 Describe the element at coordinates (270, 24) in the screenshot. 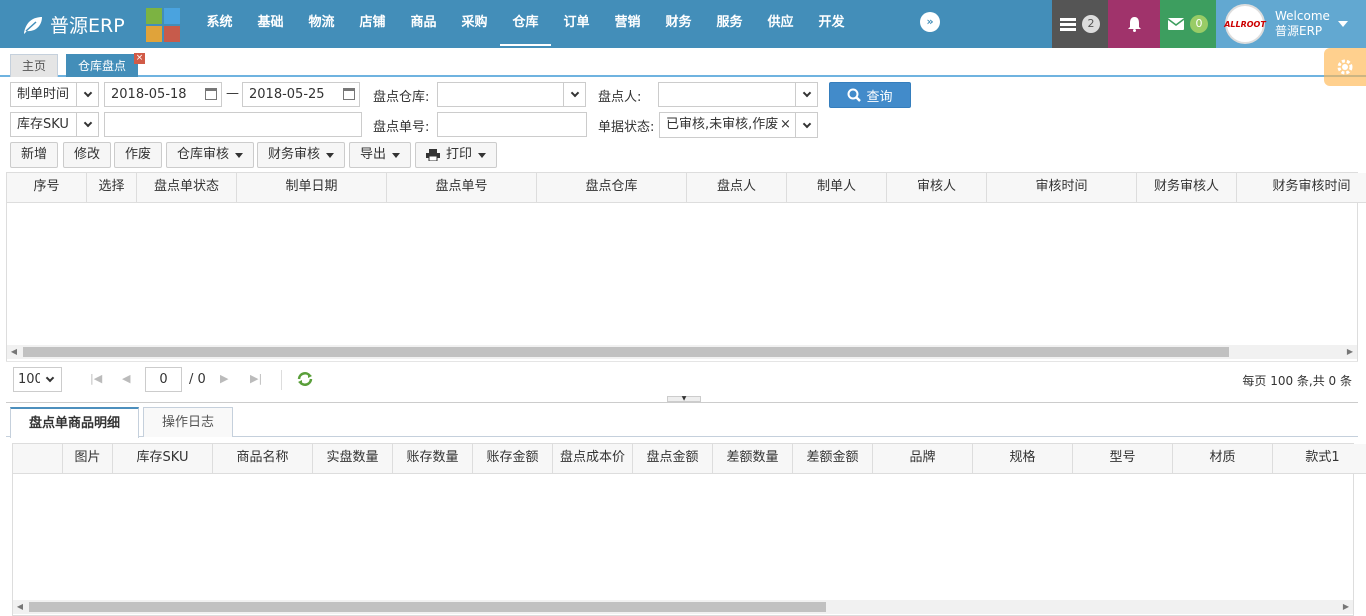

I see `nav-item-1: 基础` at that location.